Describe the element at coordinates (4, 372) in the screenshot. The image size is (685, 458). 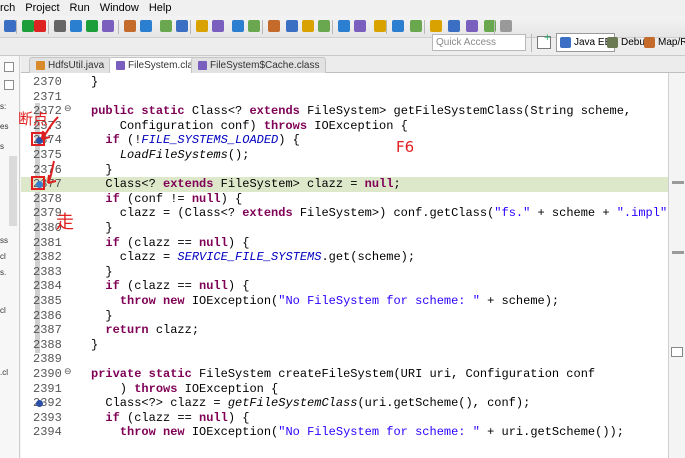
I see `explorer-fragment: .cl` at that location.